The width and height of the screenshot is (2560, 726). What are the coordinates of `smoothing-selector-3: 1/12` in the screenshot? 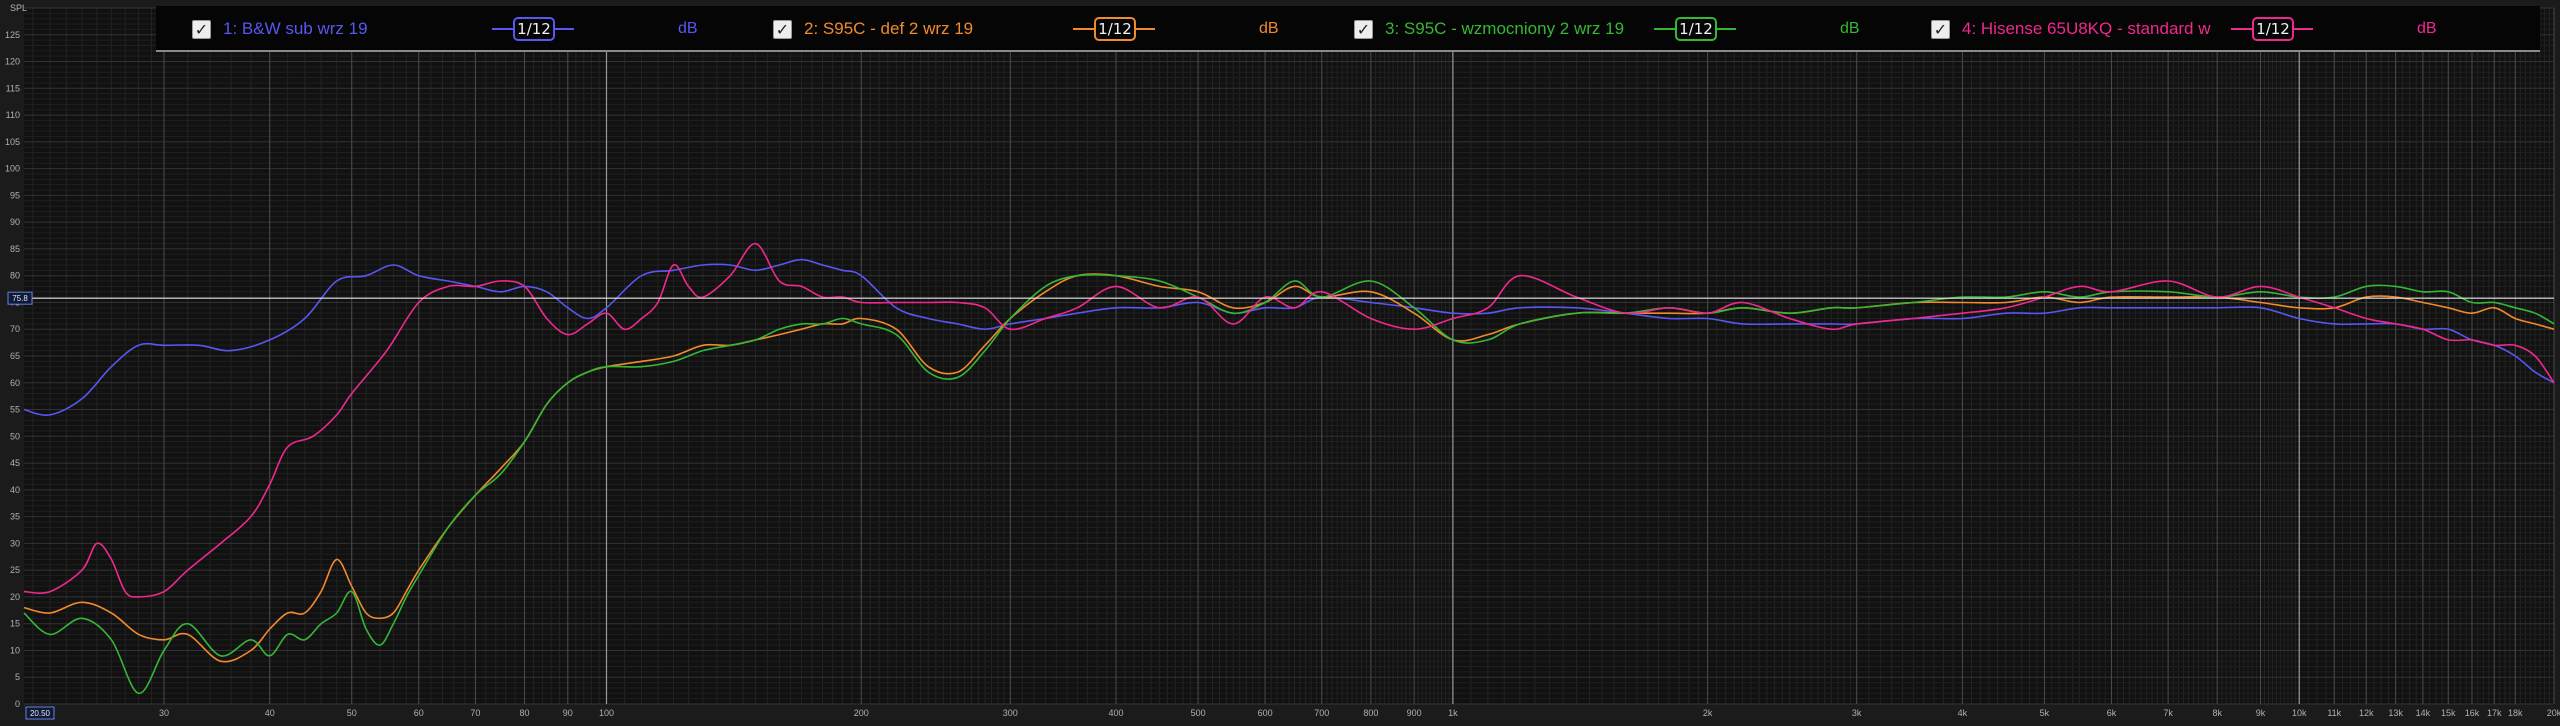 It's located at (1695, 29).